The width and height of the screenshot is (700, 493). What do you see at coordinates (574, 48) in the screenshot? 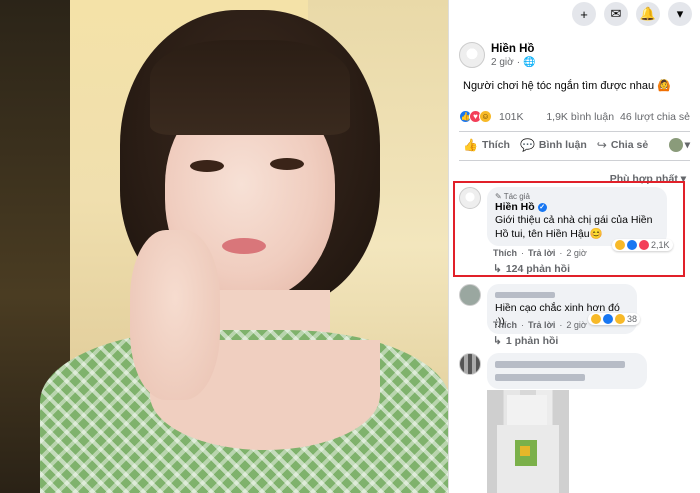
I see `post-header: Hiền Hồ 2 giờ · 🌐` at bounding box center [574, 48].